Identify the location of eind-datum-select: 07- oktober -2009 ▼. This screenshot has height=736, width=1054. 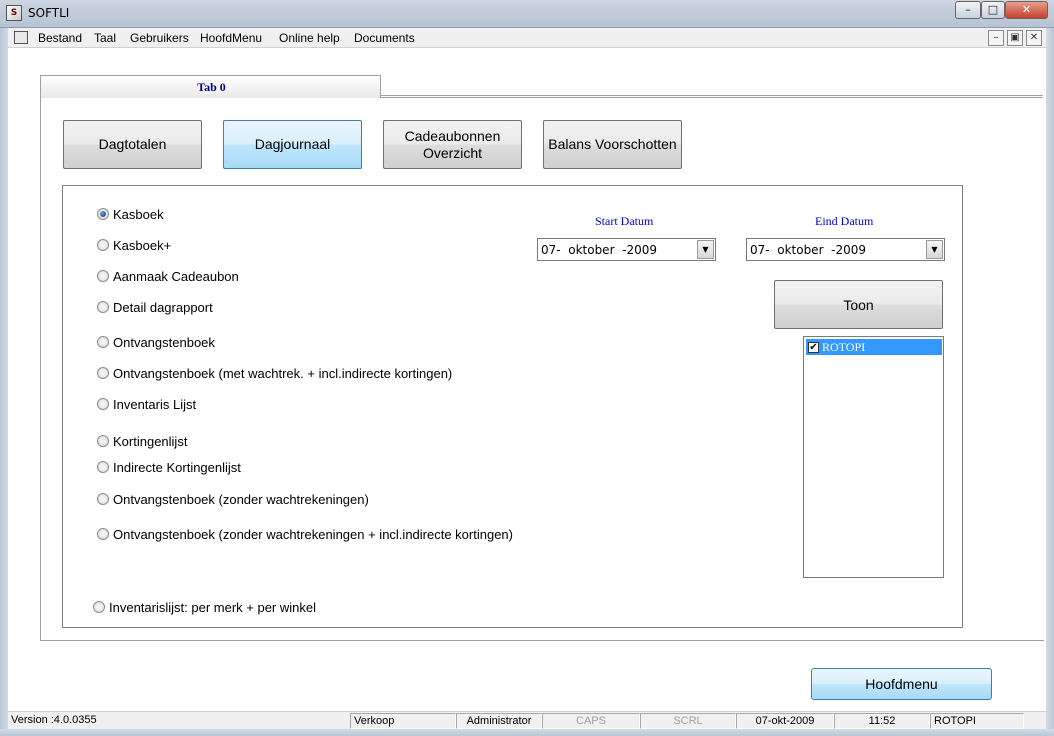
(845, 249).